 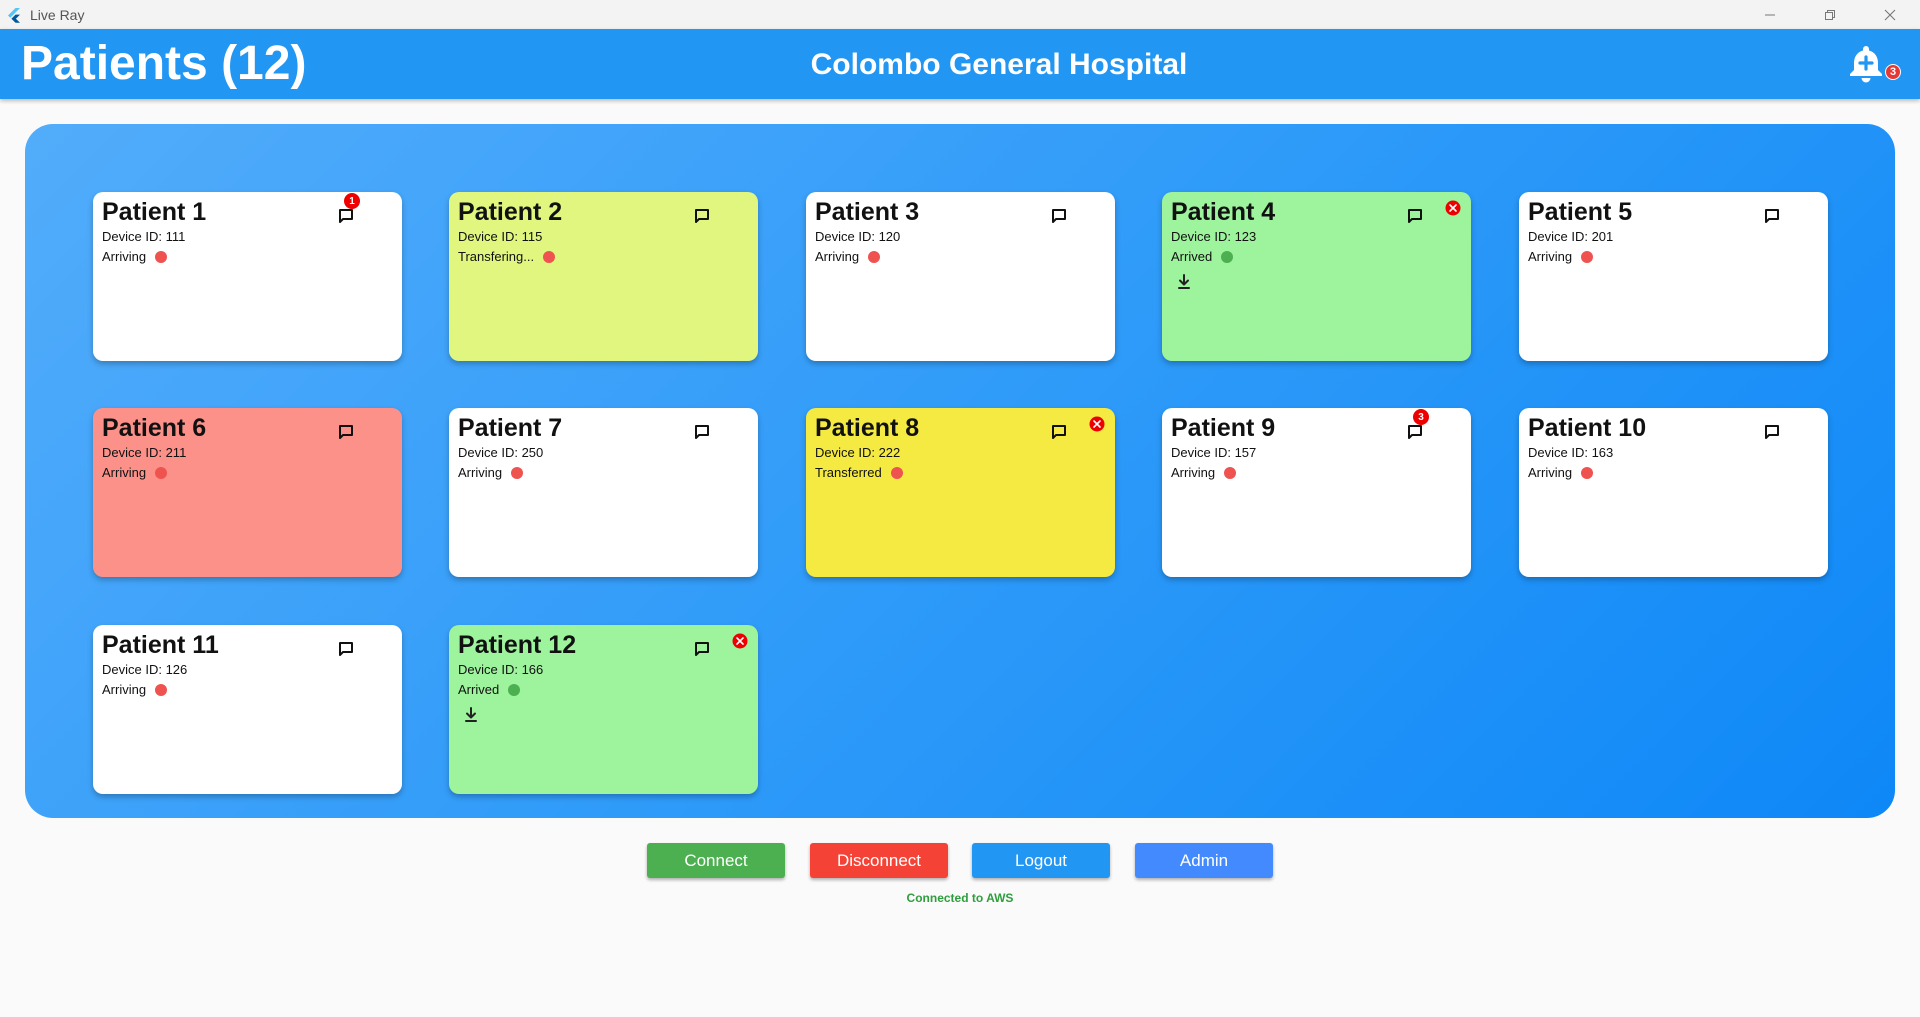 I want to click on patient-name: Patient 9, so click(x=1223, y=428).